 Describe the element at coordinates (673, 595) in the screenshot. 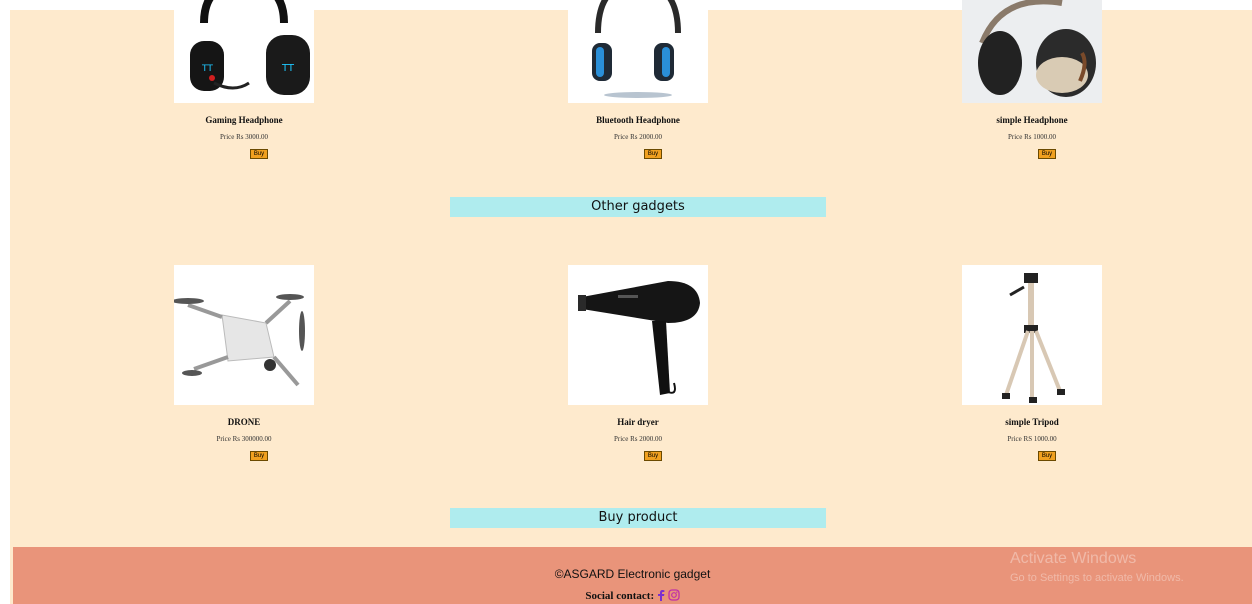

I see `instagram-icon` at that location.